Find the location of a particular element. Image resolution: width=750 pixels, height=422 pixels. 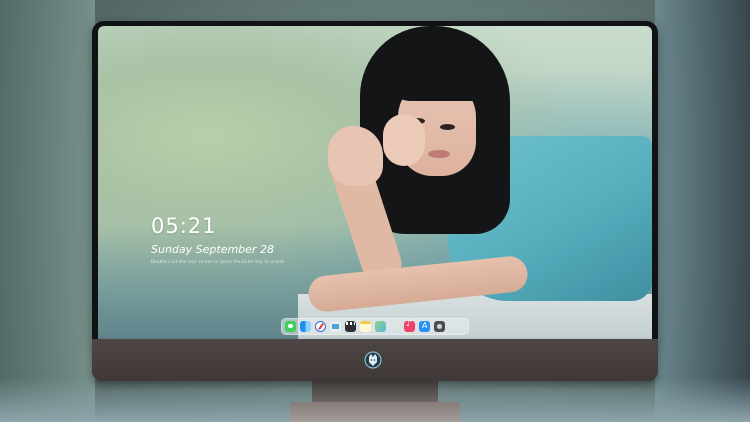

wallpaper-portrait-lips is located at coordinates (439, 154).